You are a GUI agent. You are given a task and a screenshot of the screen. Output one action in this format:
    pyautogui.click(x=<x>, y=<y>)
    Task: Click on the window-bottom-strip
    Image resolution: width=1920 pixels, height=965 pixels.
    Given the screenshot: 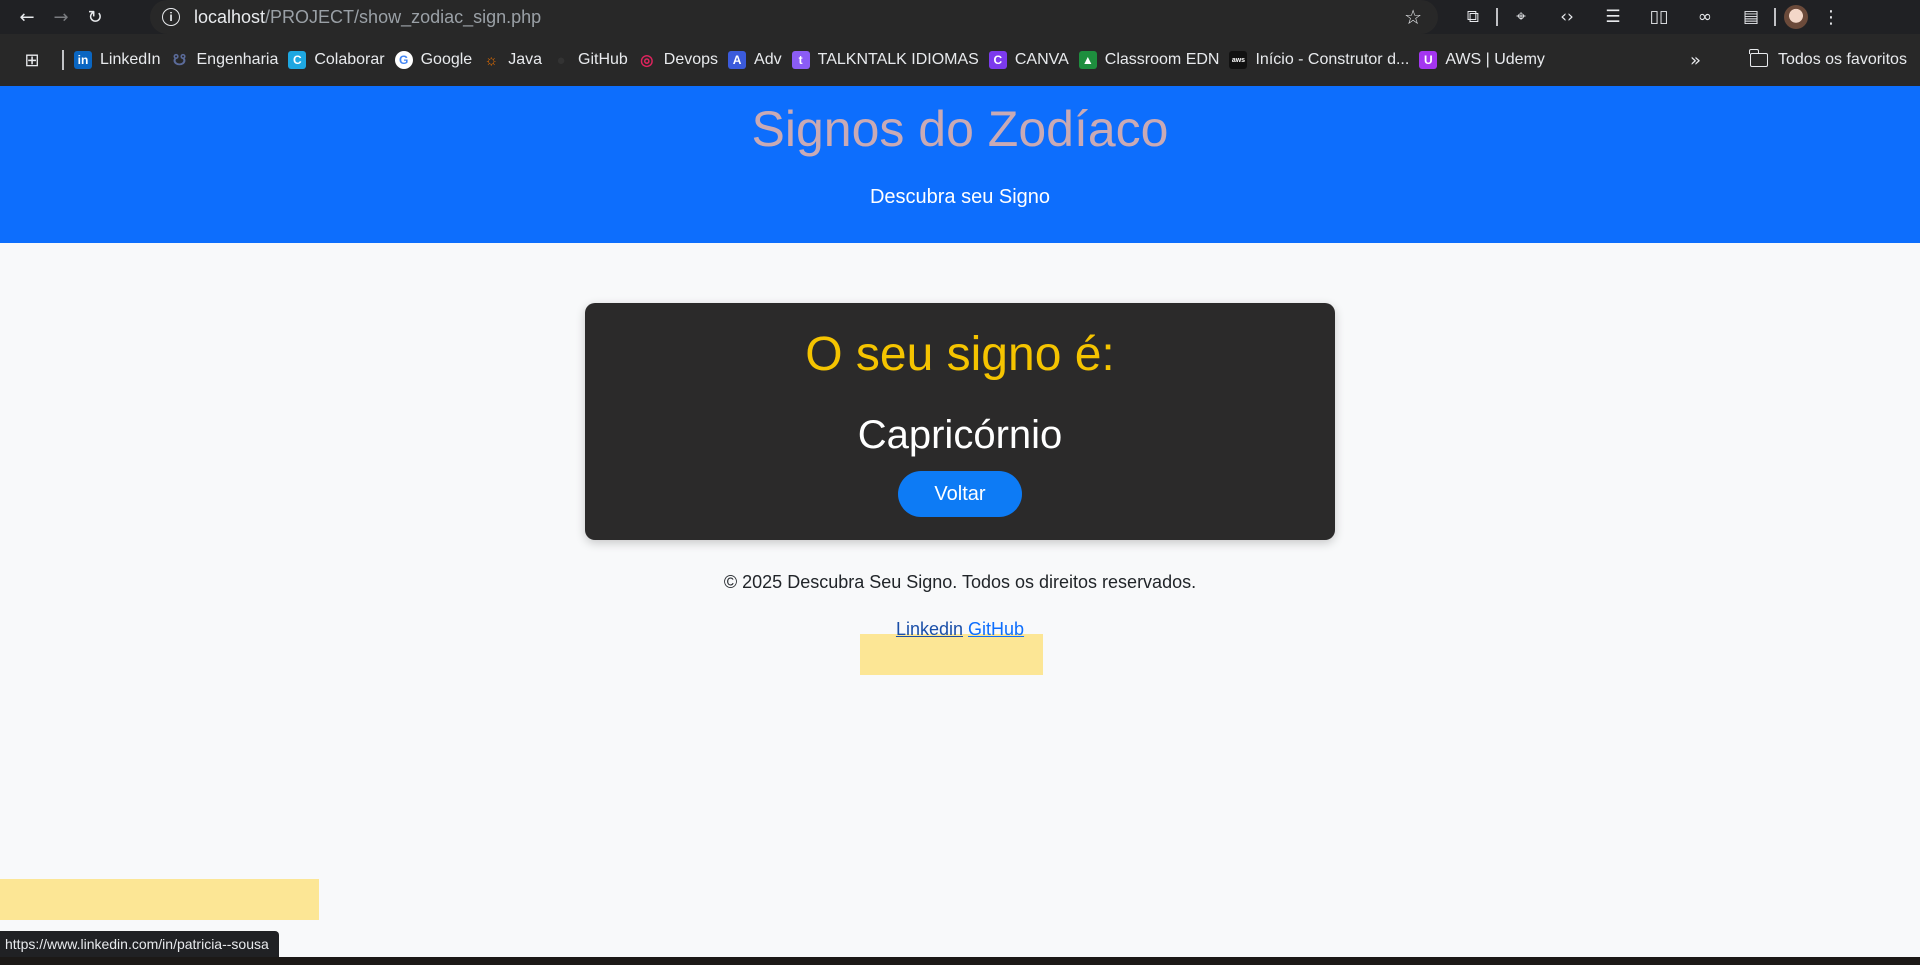 What is the action you would take?
    pyautogui.click(x=960, y=961)
    